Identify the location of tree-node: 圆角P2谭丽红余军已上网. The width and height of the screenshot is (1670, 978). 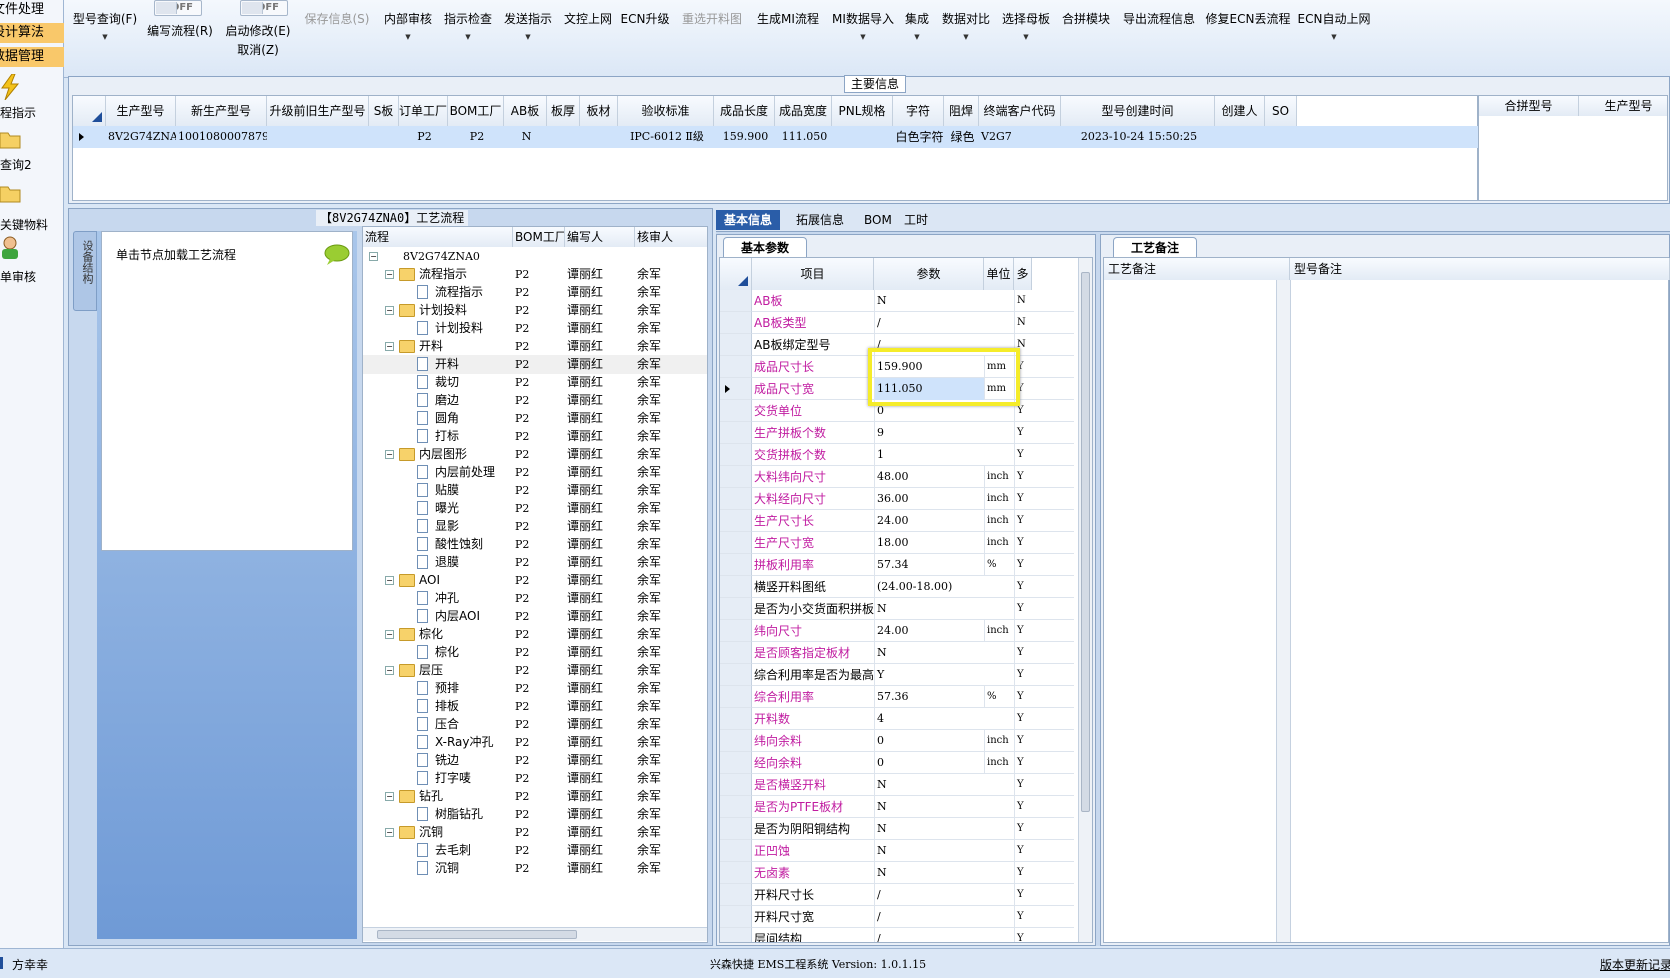
(535, 418).